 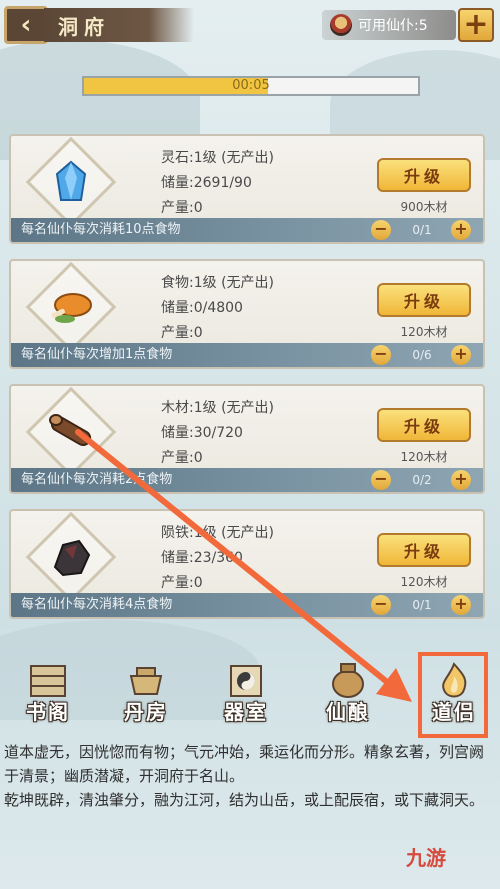 I want to click on consumption-footer: 每名仙仆每次消耗4点食物 − 0/1 +, so click(x=247, y=605).